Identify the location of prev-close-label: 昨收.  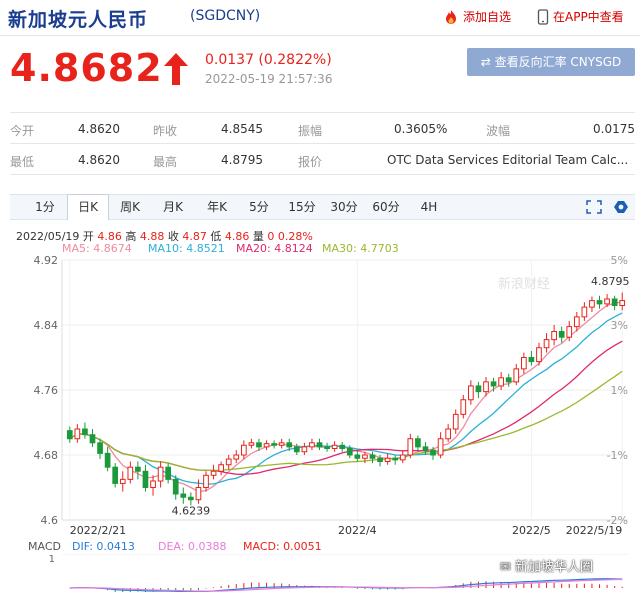
(165, 131).